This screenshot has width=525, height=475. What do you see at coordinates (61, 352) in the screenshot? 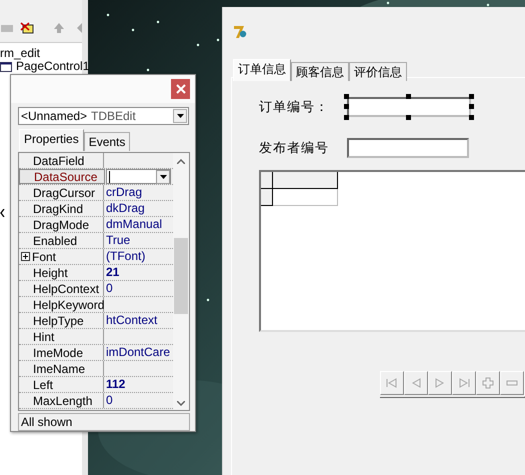
I see `property-name: ImeMode` at bounding box center [61, 352].